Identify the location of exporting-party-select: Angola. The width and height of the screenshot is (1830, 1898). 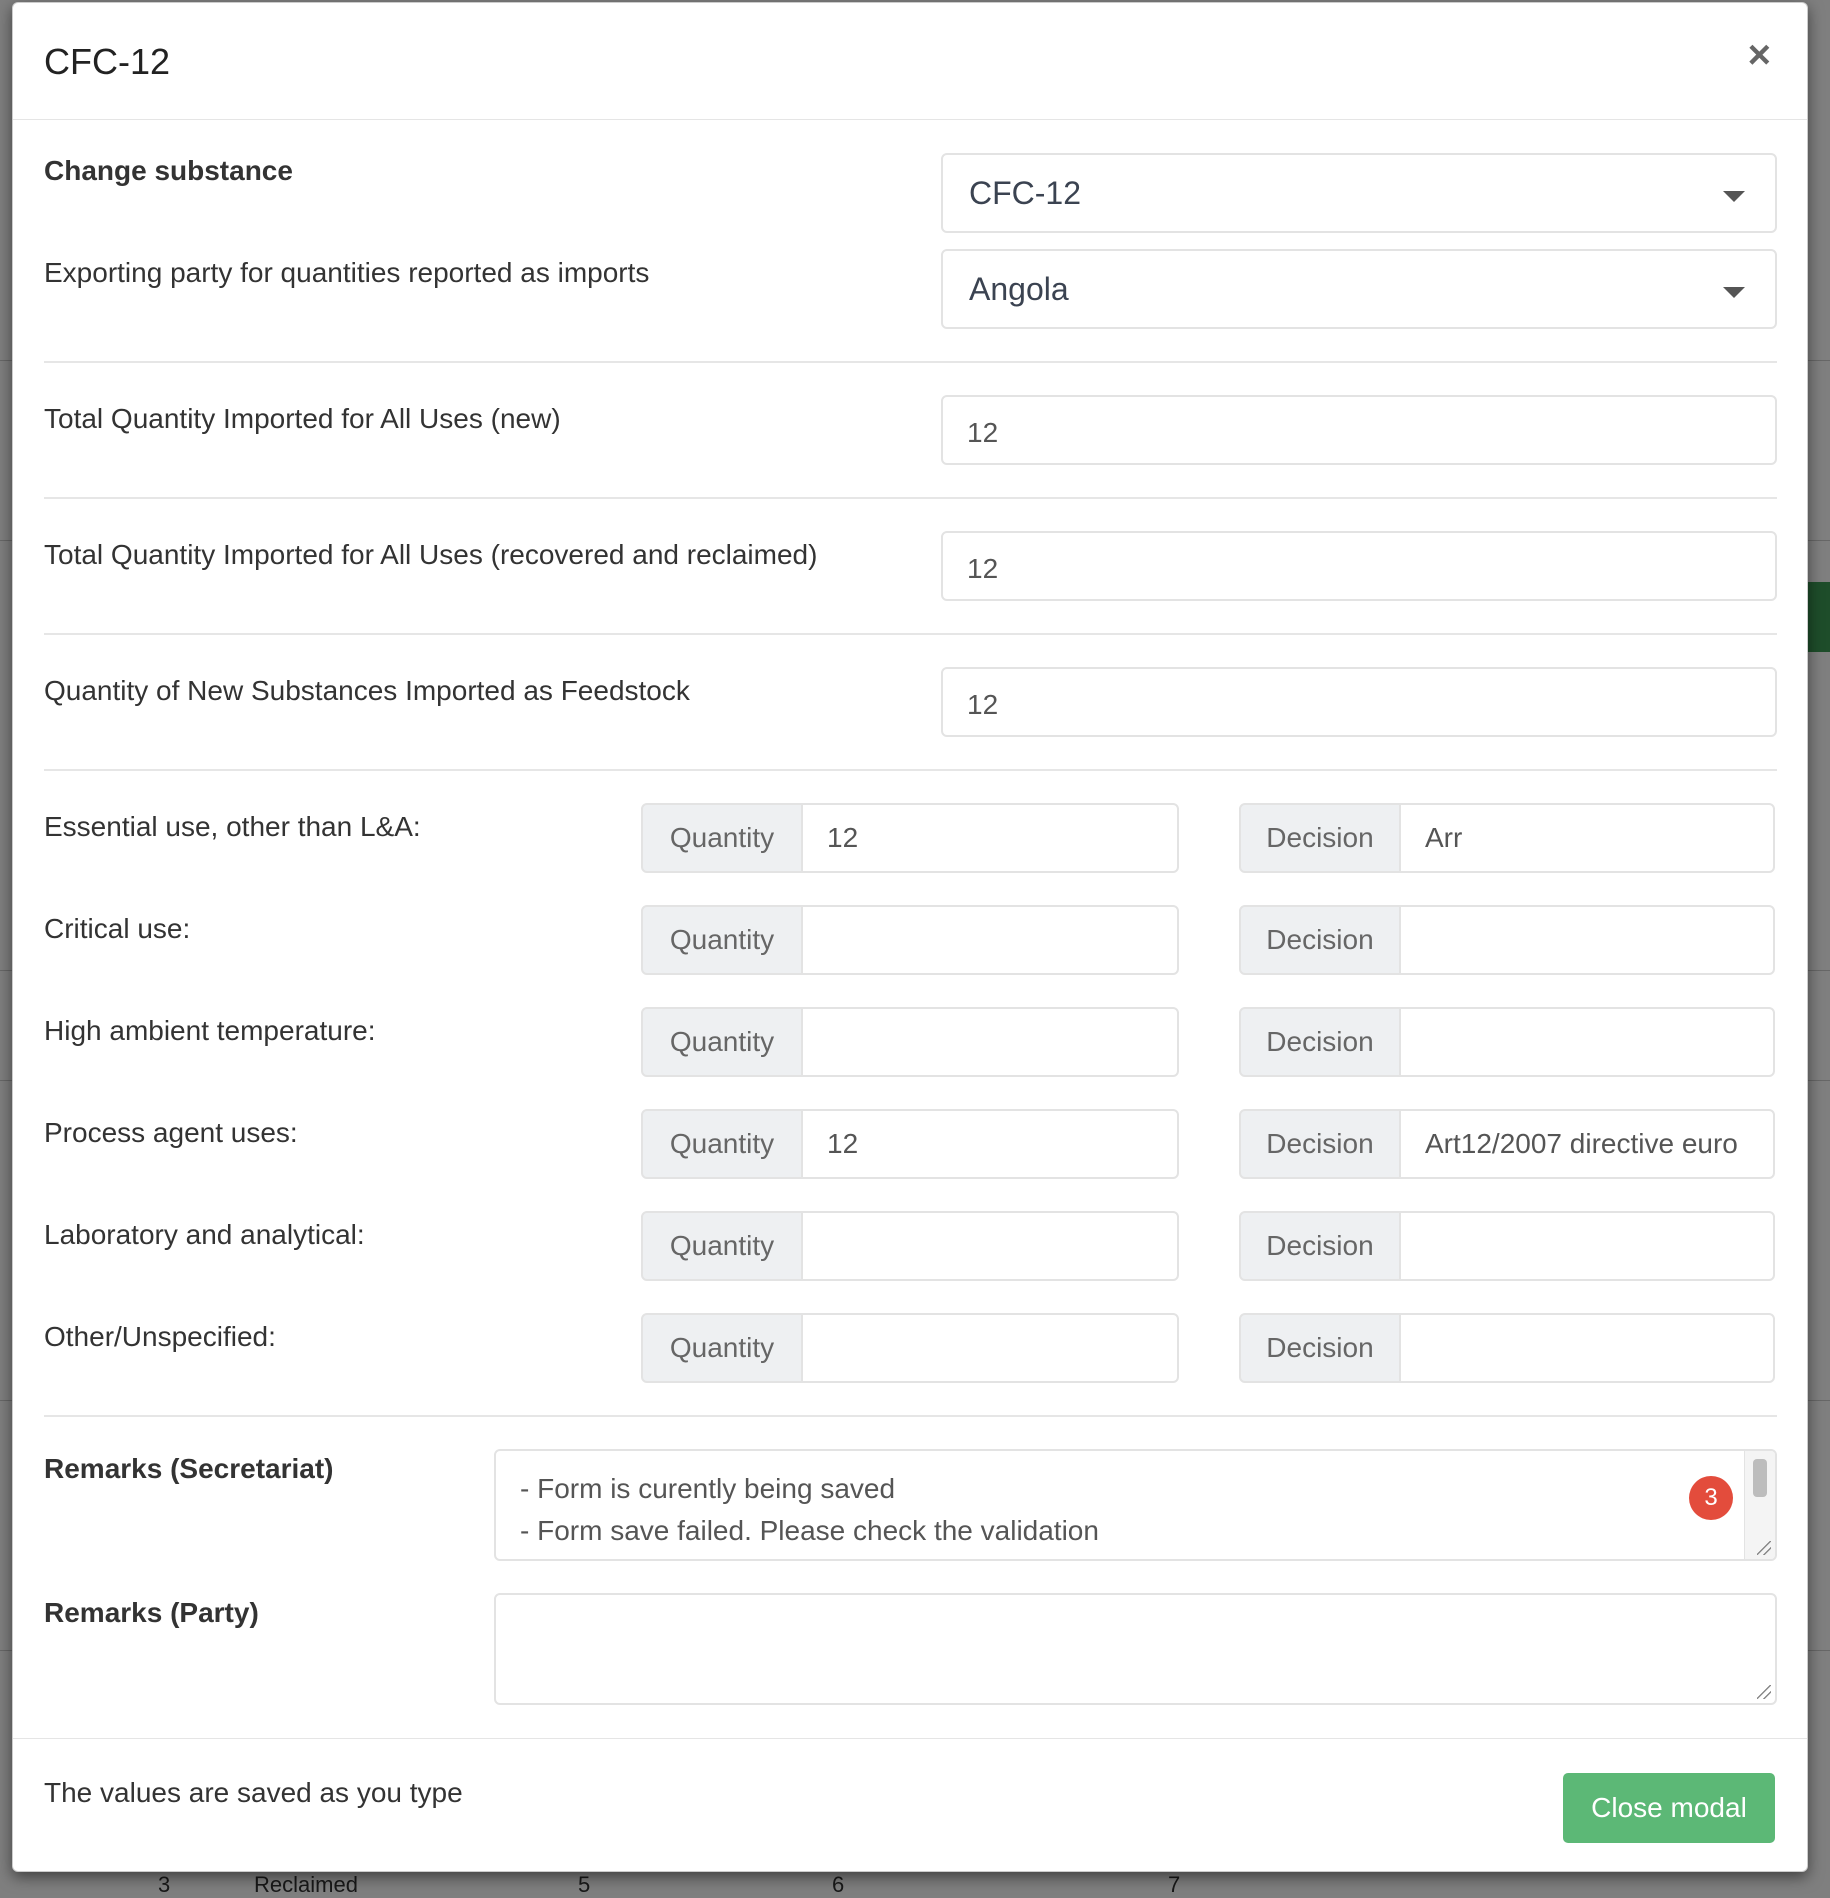
(1359, 289).